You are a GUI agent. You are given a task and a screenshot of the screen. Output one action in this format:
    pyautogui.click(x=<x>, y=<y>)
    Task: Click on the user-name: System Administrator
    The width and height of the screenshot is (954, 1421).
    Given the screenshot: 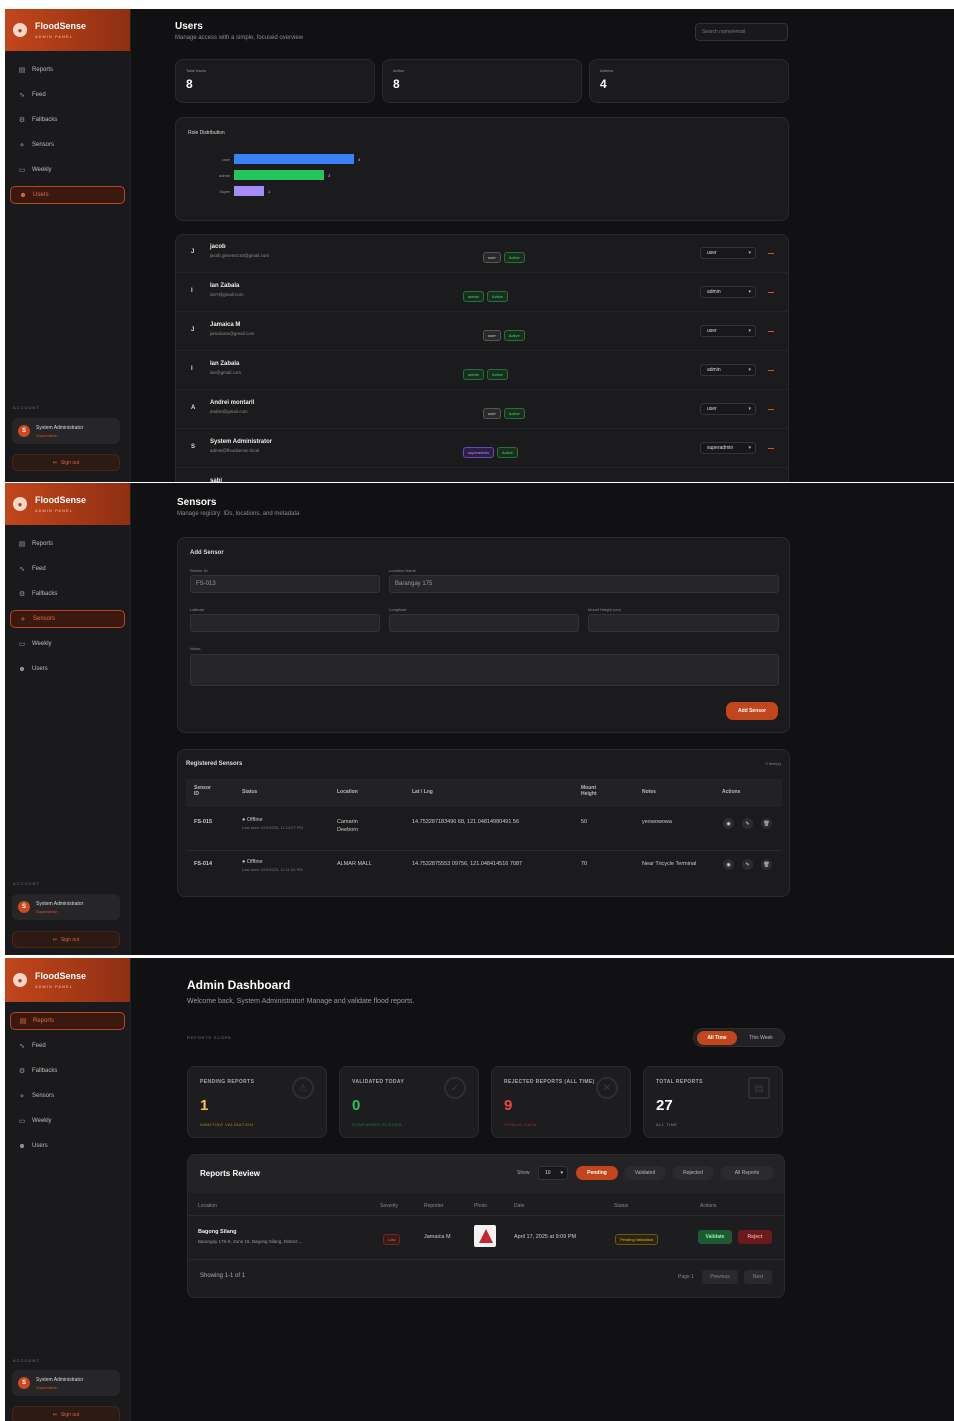 What is the action you would take?
    pyautogui.click(x=241, y=442)
    